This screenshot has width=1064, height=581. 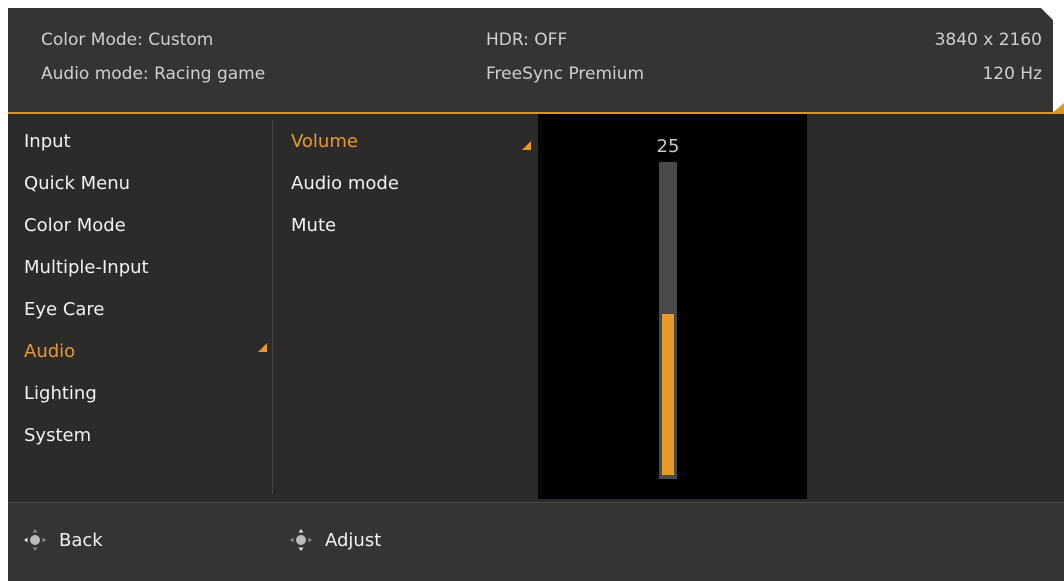 I want to click on menu-item-input: Input, so click(x=47, y=142).